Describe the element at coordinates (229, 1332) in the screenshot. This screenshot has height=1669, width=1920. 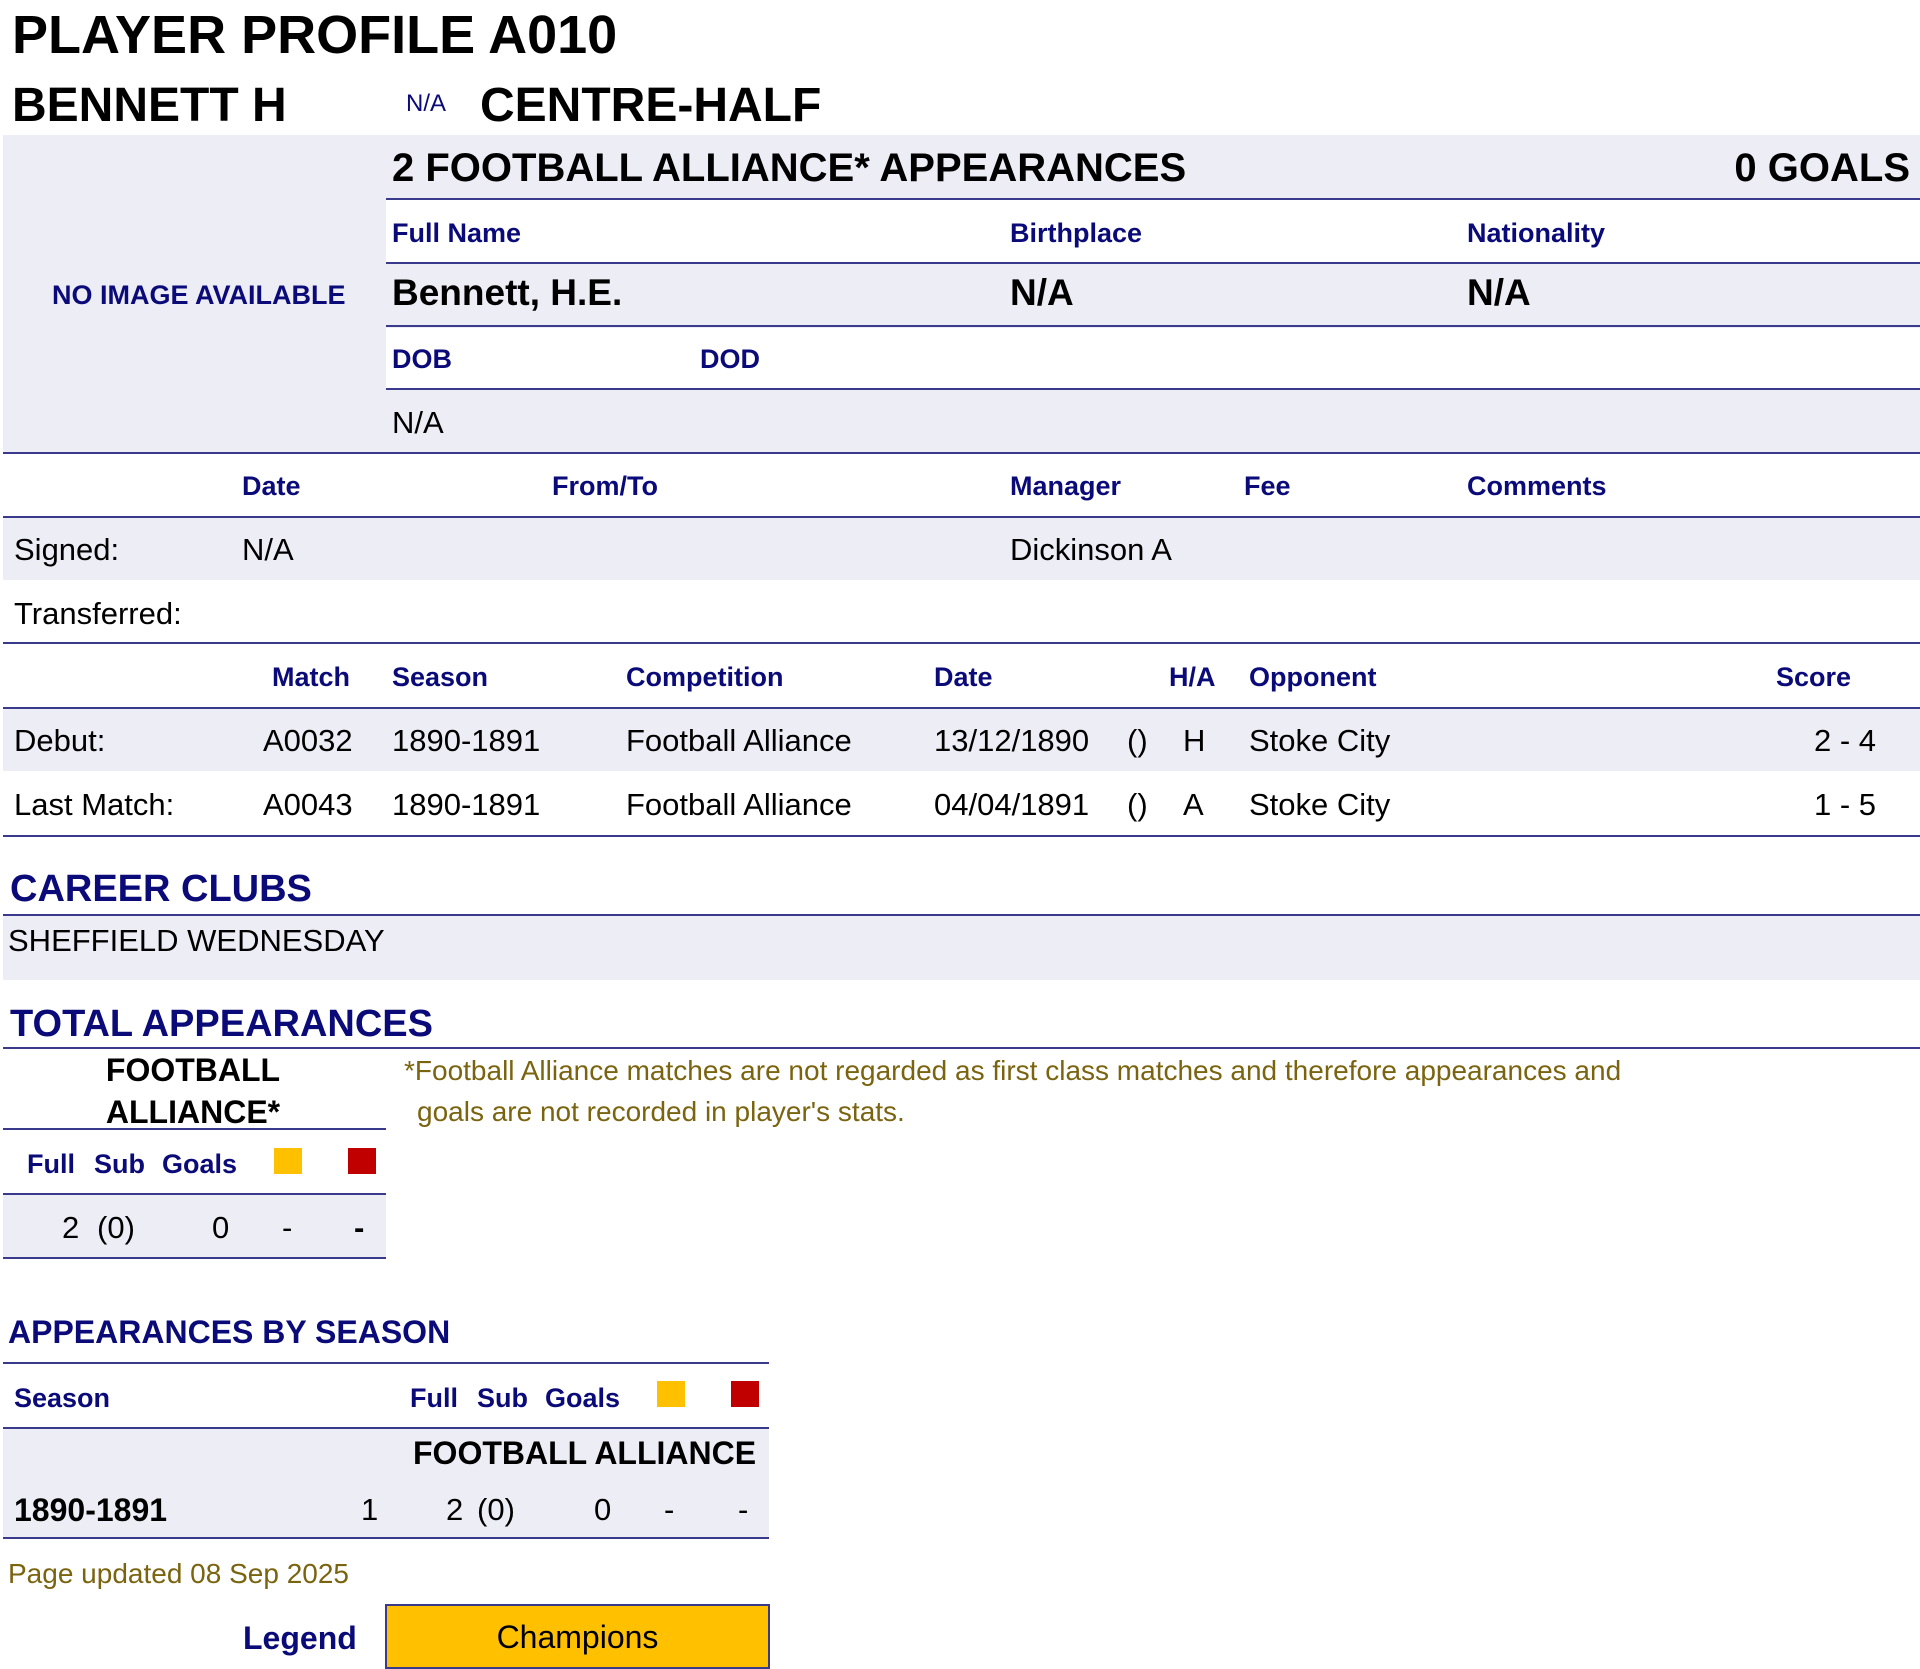
I see `appearances-by-season-title: APPEARANCES BY SEASON` at that location.